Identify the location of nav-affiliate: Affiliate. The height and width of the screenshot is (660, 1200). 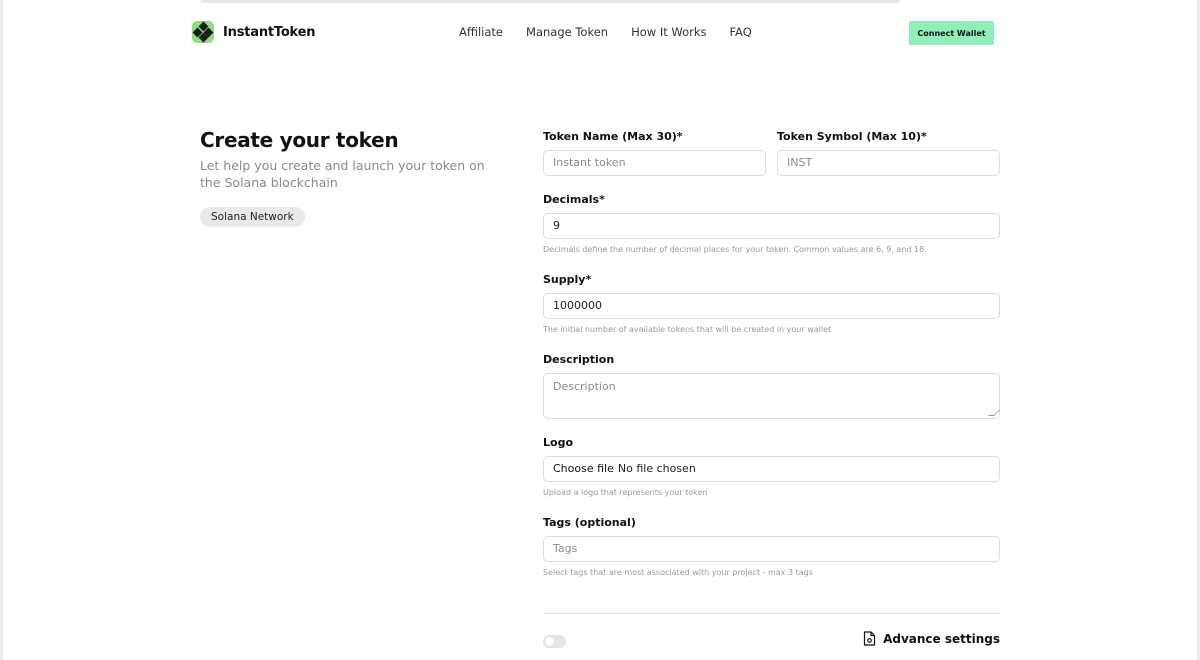
(481, 32).